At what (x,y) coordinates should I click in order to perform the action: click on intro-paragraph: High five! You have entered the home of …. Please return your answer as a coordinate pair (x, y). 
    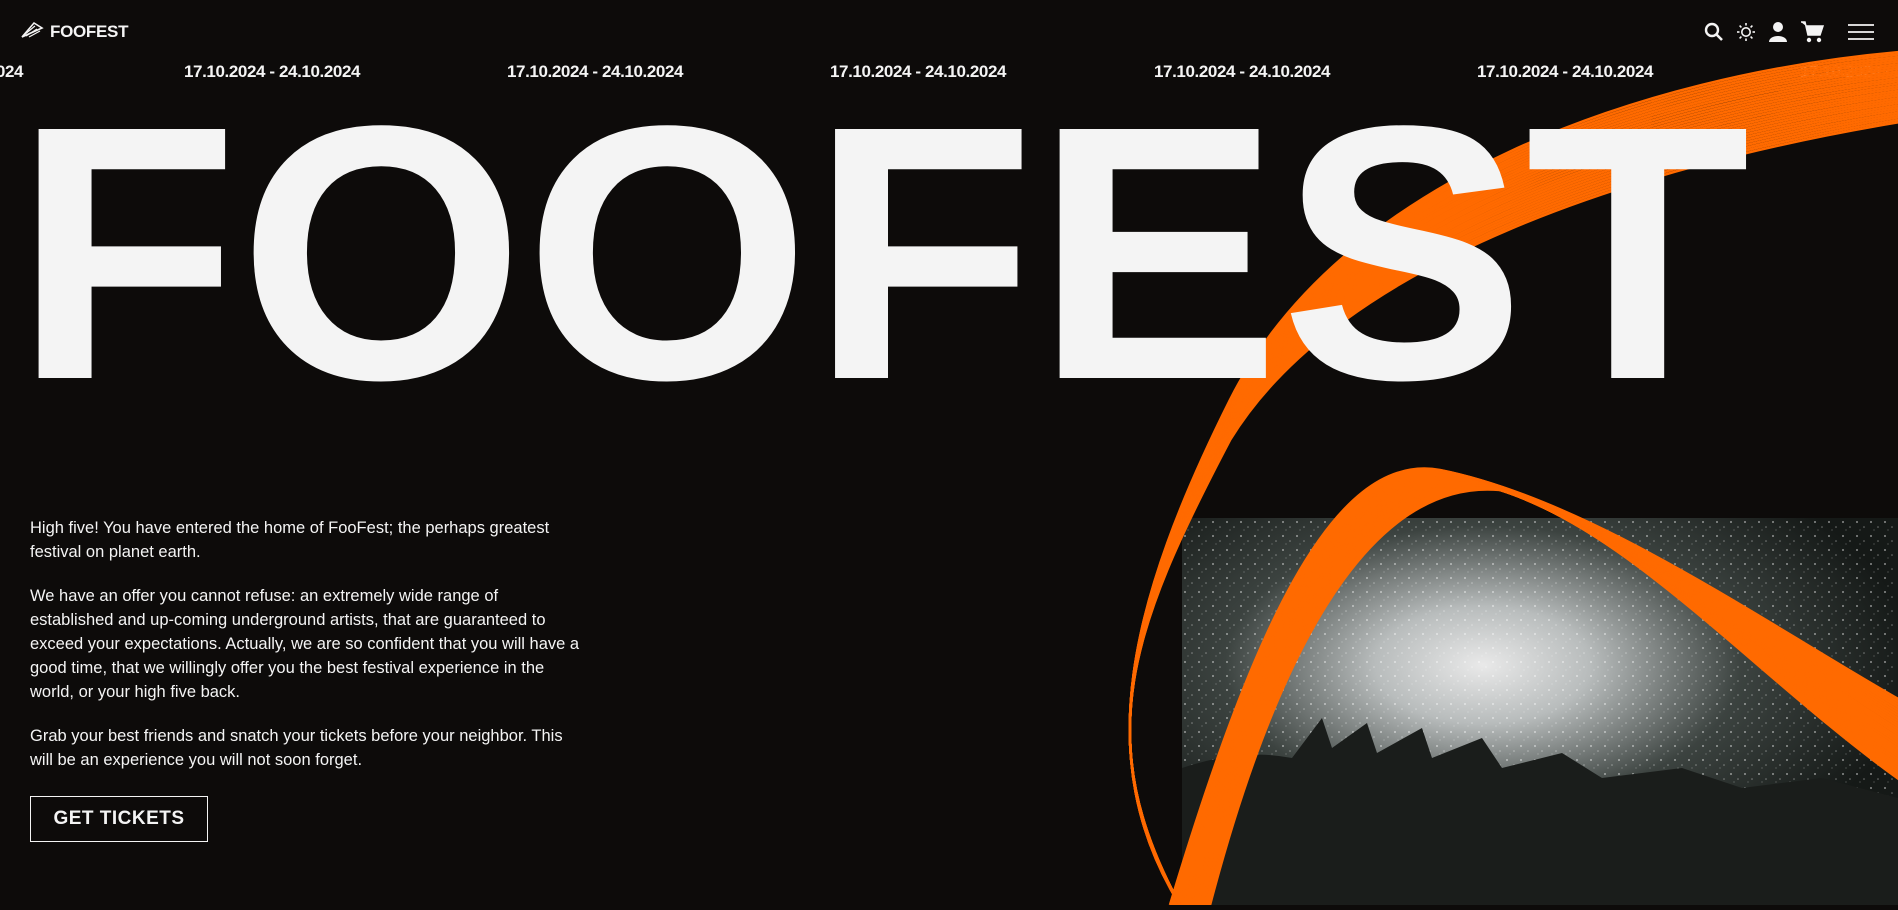
    Looking at the image, I should click on (290, 540).